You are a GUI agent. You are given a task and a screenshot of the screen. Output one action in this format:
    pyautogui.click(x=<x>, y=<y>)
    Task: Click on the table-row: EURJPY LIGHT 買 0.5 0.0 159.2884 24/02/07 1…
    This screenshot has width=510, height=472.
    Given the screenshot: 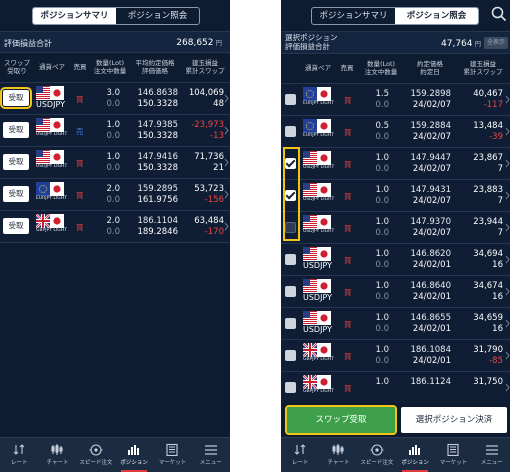 What is the action you would take?
    pyautogui.click(x=395, y=132)
    